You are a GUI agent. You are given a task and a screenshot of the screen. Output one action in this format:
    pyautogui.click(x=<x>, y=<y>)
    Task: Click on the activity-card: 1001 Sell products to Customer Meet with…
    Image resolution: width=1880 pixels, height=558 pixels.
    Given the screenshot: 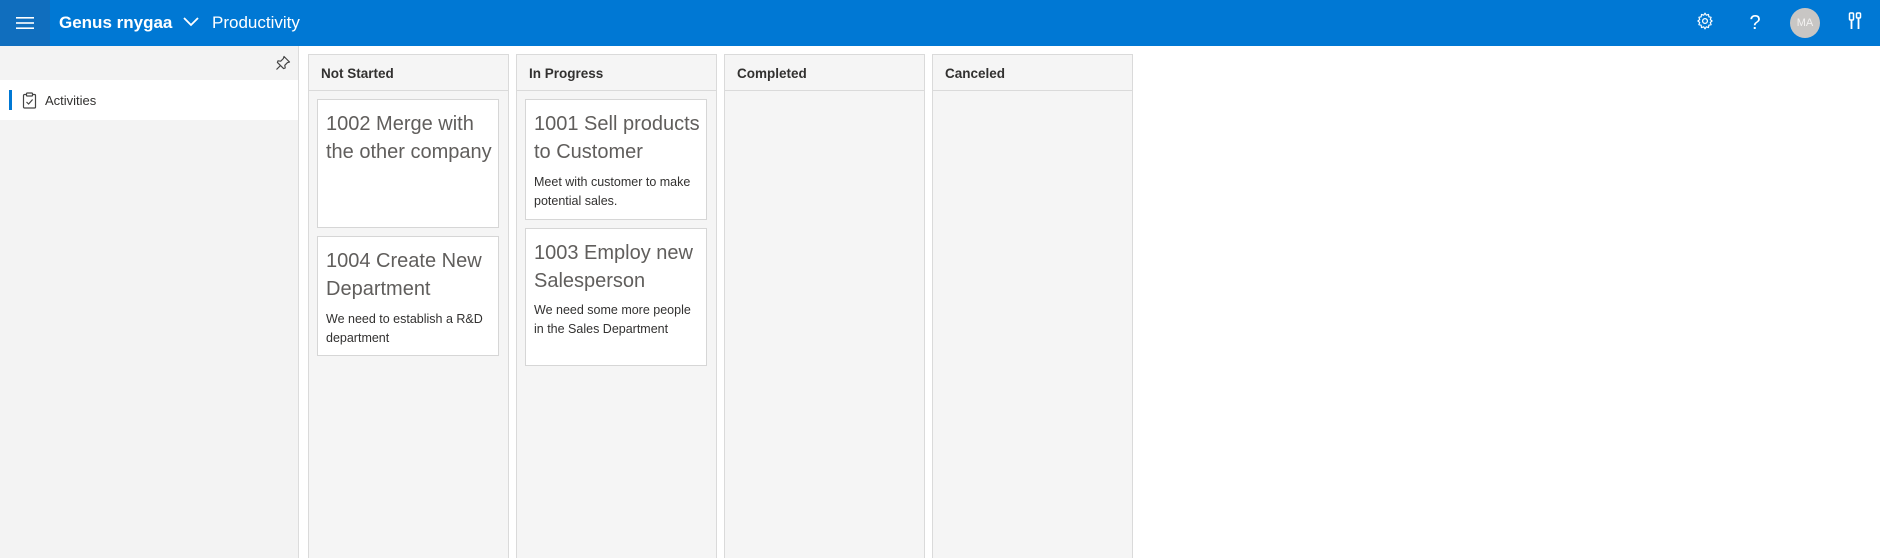 What is the action you would take?
    pyautogui.click(x=616, y=159)
    